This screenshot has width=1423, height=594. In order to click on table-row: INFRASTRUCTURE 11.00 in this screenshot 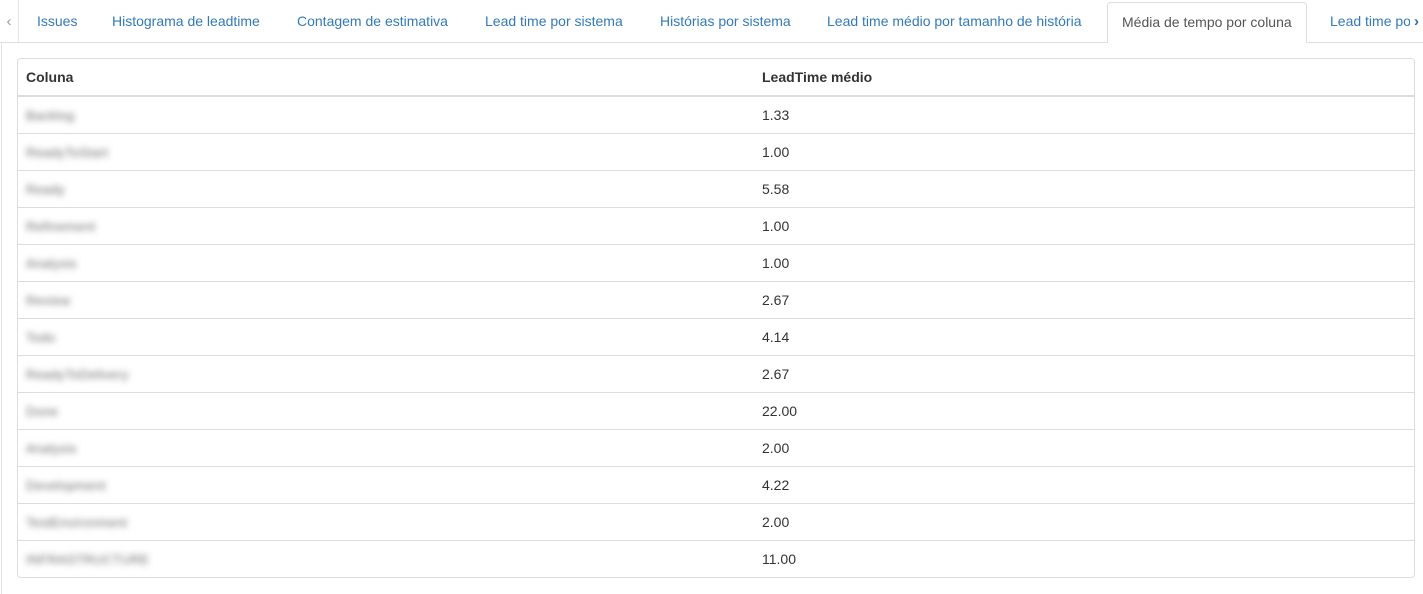, I will do `click(716, 558)`.